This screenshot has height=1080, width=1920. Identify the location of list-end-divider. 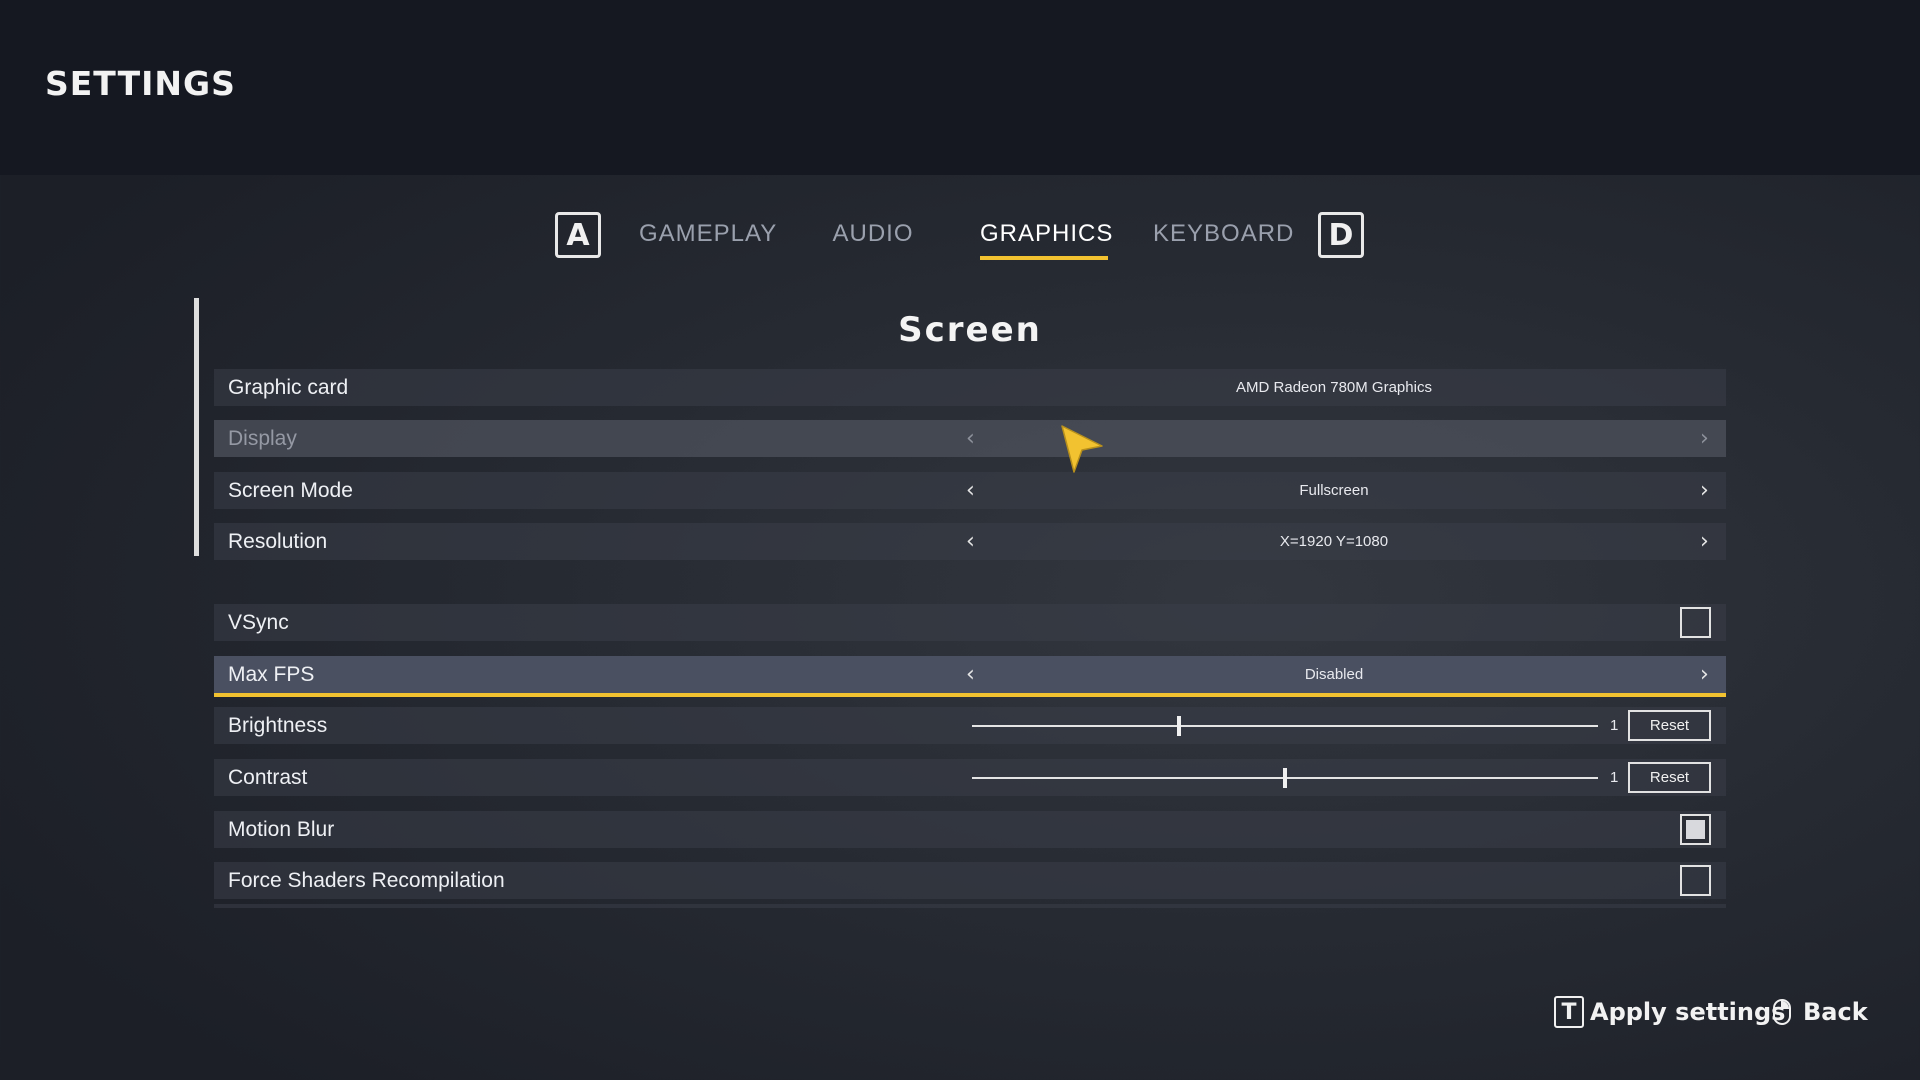
(970, 906).